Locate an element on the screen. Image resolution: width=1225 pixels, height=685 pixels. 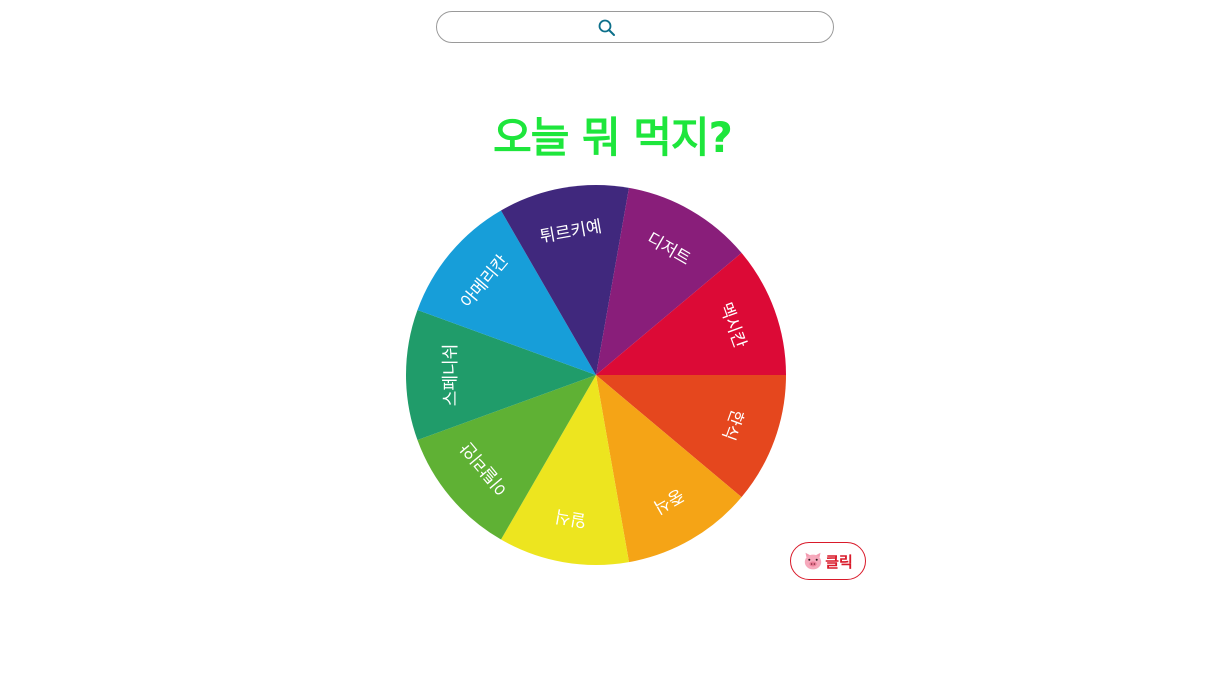
search-input is located at coordinates (638, 28).